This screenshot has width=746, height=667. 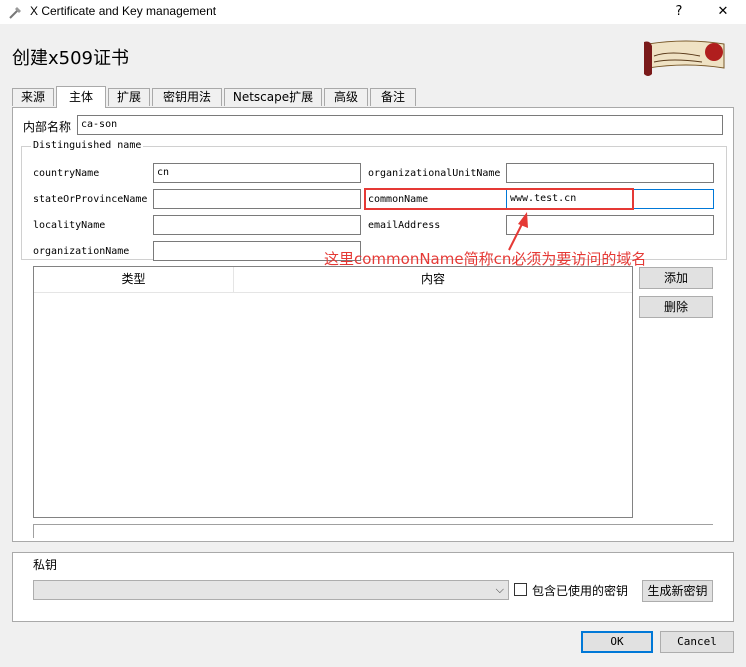 I want to click on org-unit-name-label: organizationalUnitName, so click(x=434, y=173).